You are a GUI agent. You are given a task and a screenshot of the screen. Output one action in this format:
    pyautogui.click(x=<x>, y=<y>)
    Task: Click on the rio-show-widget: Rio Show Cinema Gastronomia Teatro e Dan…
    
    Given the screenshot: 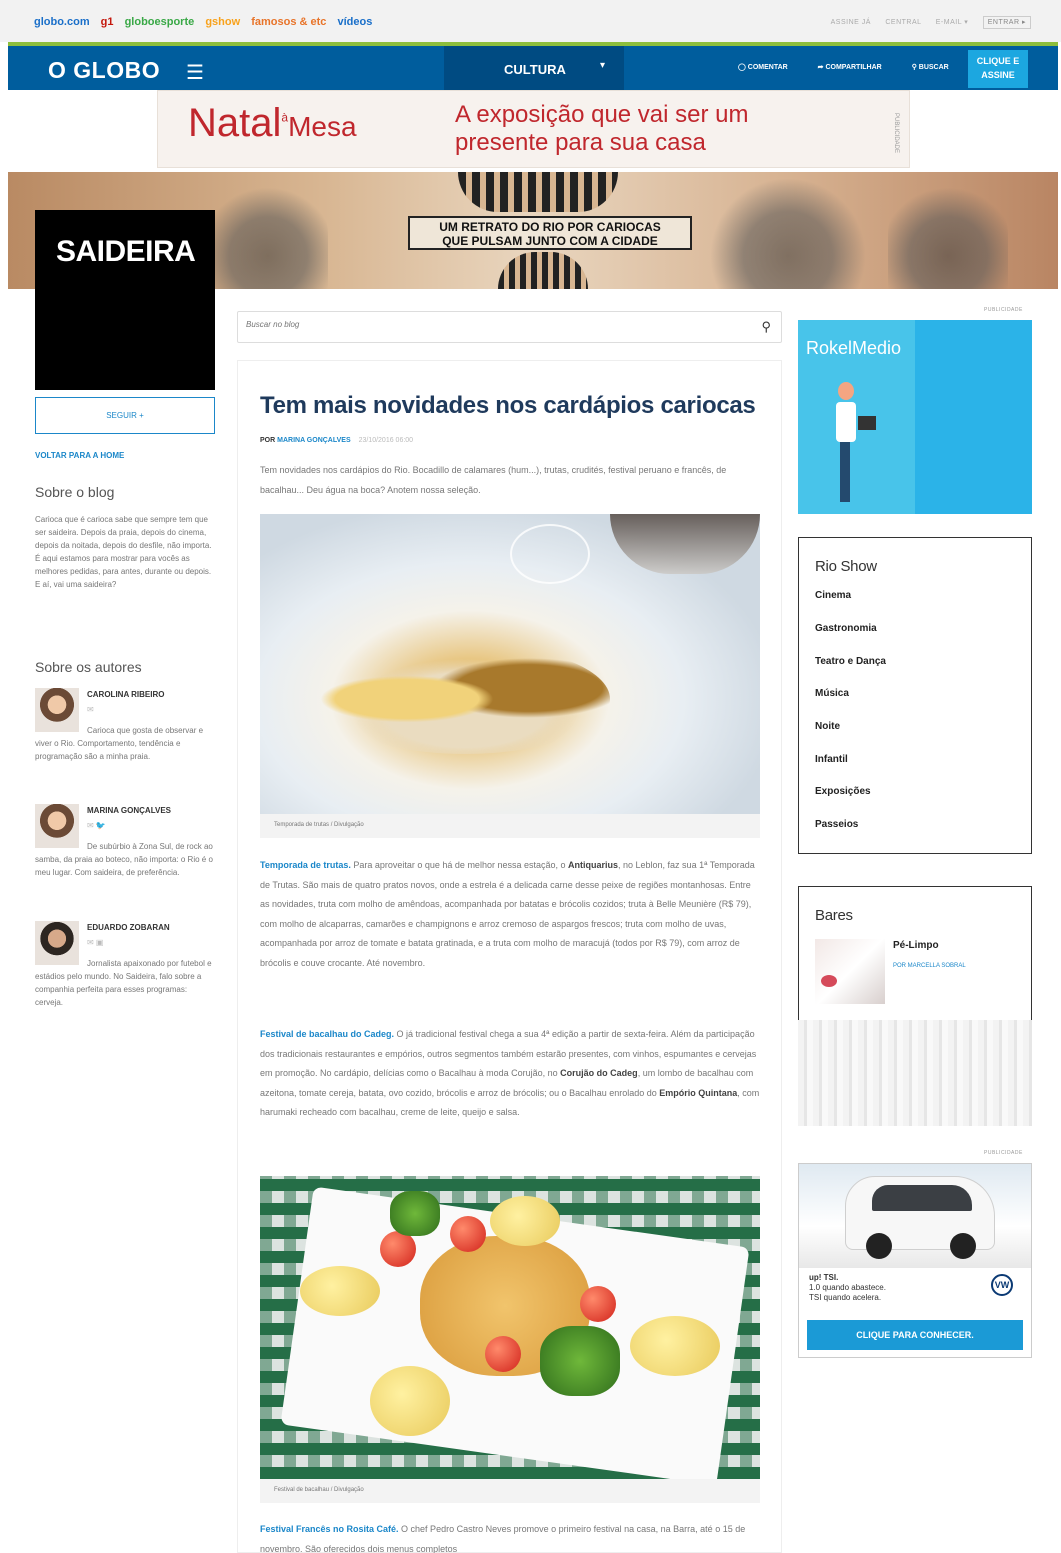 What is the action you would take?
    pyautogui.click(x=915, y=695)
    